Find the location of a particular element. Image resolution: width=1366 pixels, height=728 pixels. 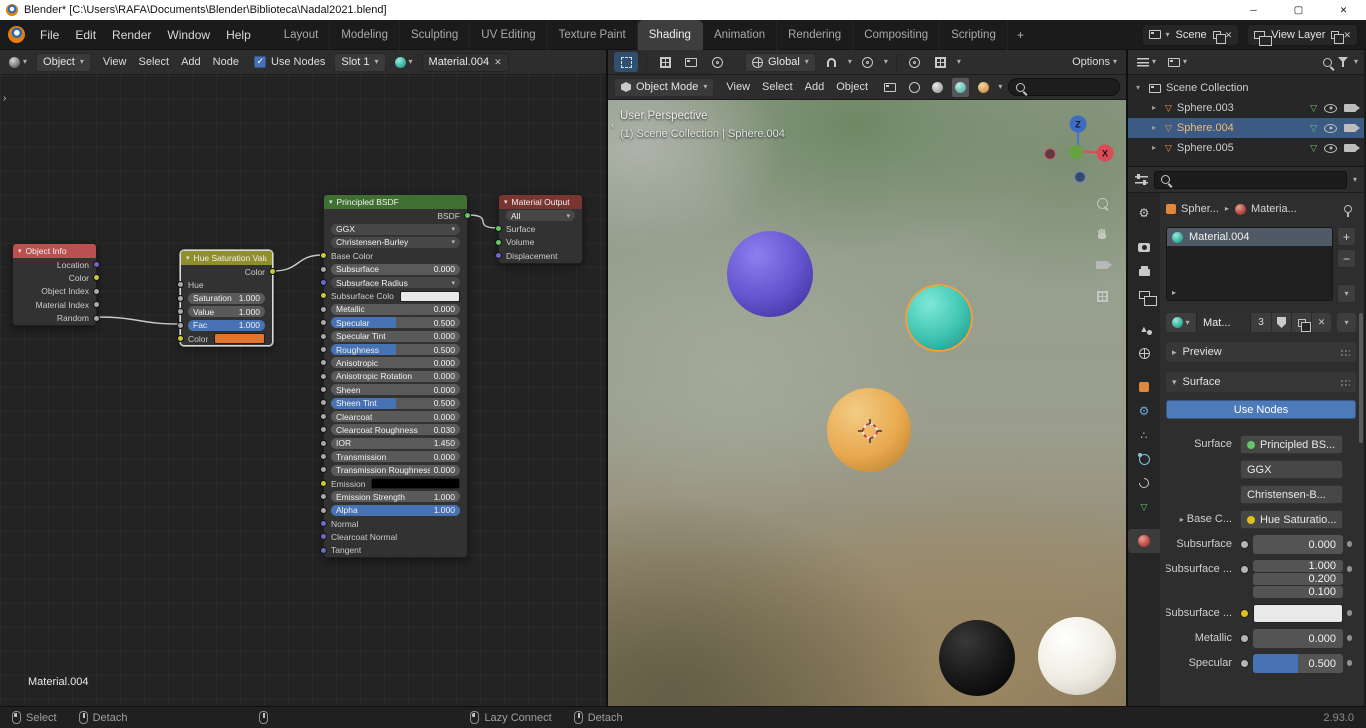

properties-search is located at coordinates (1250, 179).